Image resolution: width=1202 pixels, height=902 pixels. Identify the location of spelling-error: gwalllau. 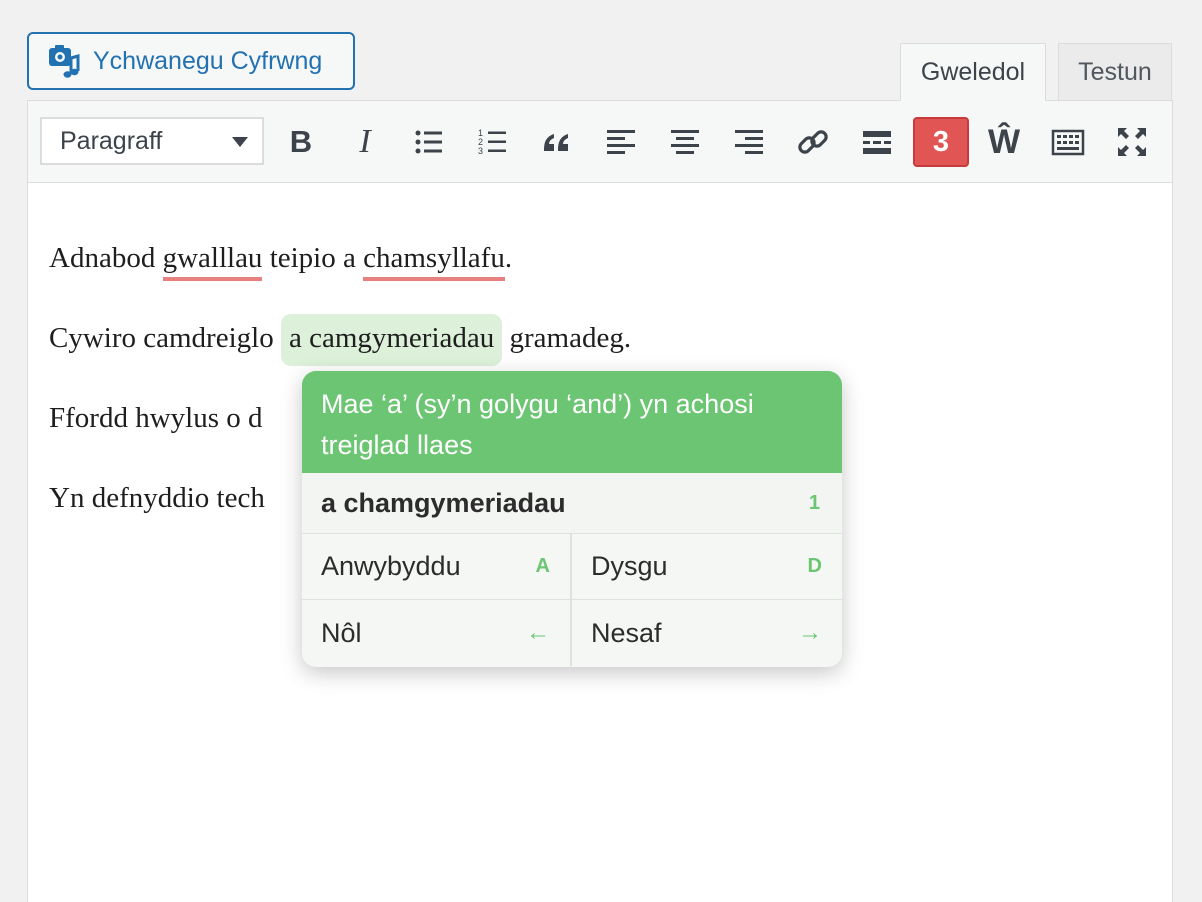
(212, 262).